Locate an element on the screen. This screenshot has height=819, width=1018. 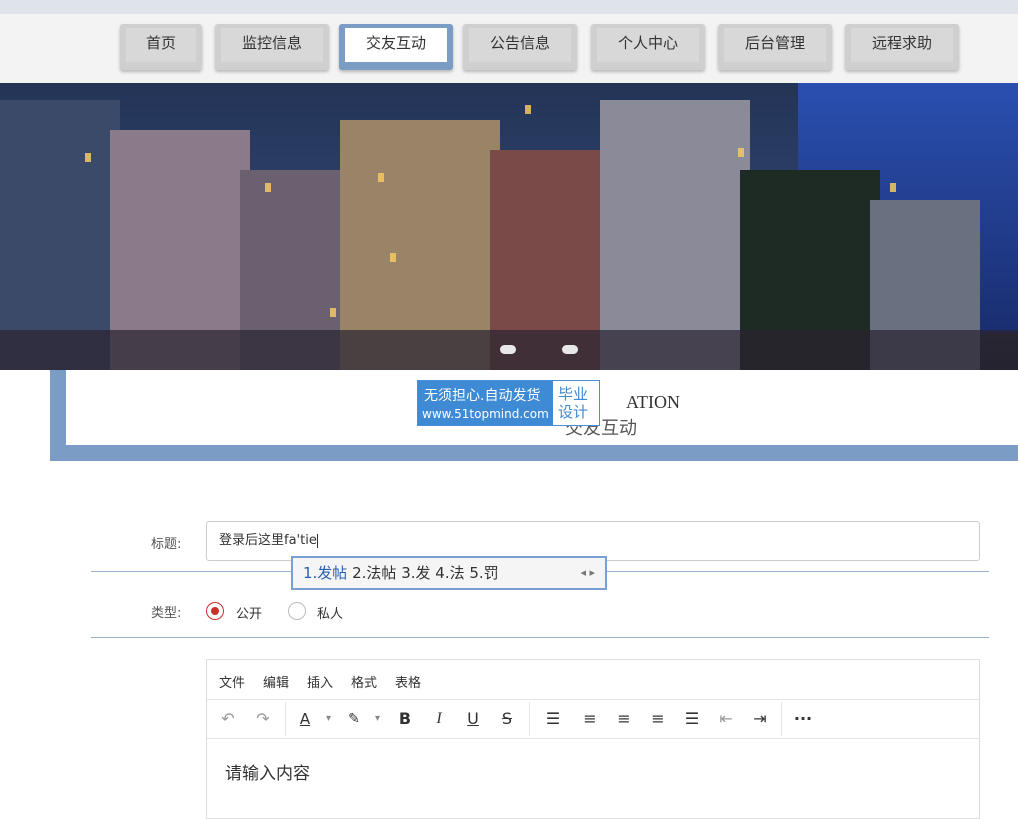
nav-item-home: 首页 is located at coordinates (161, 47).